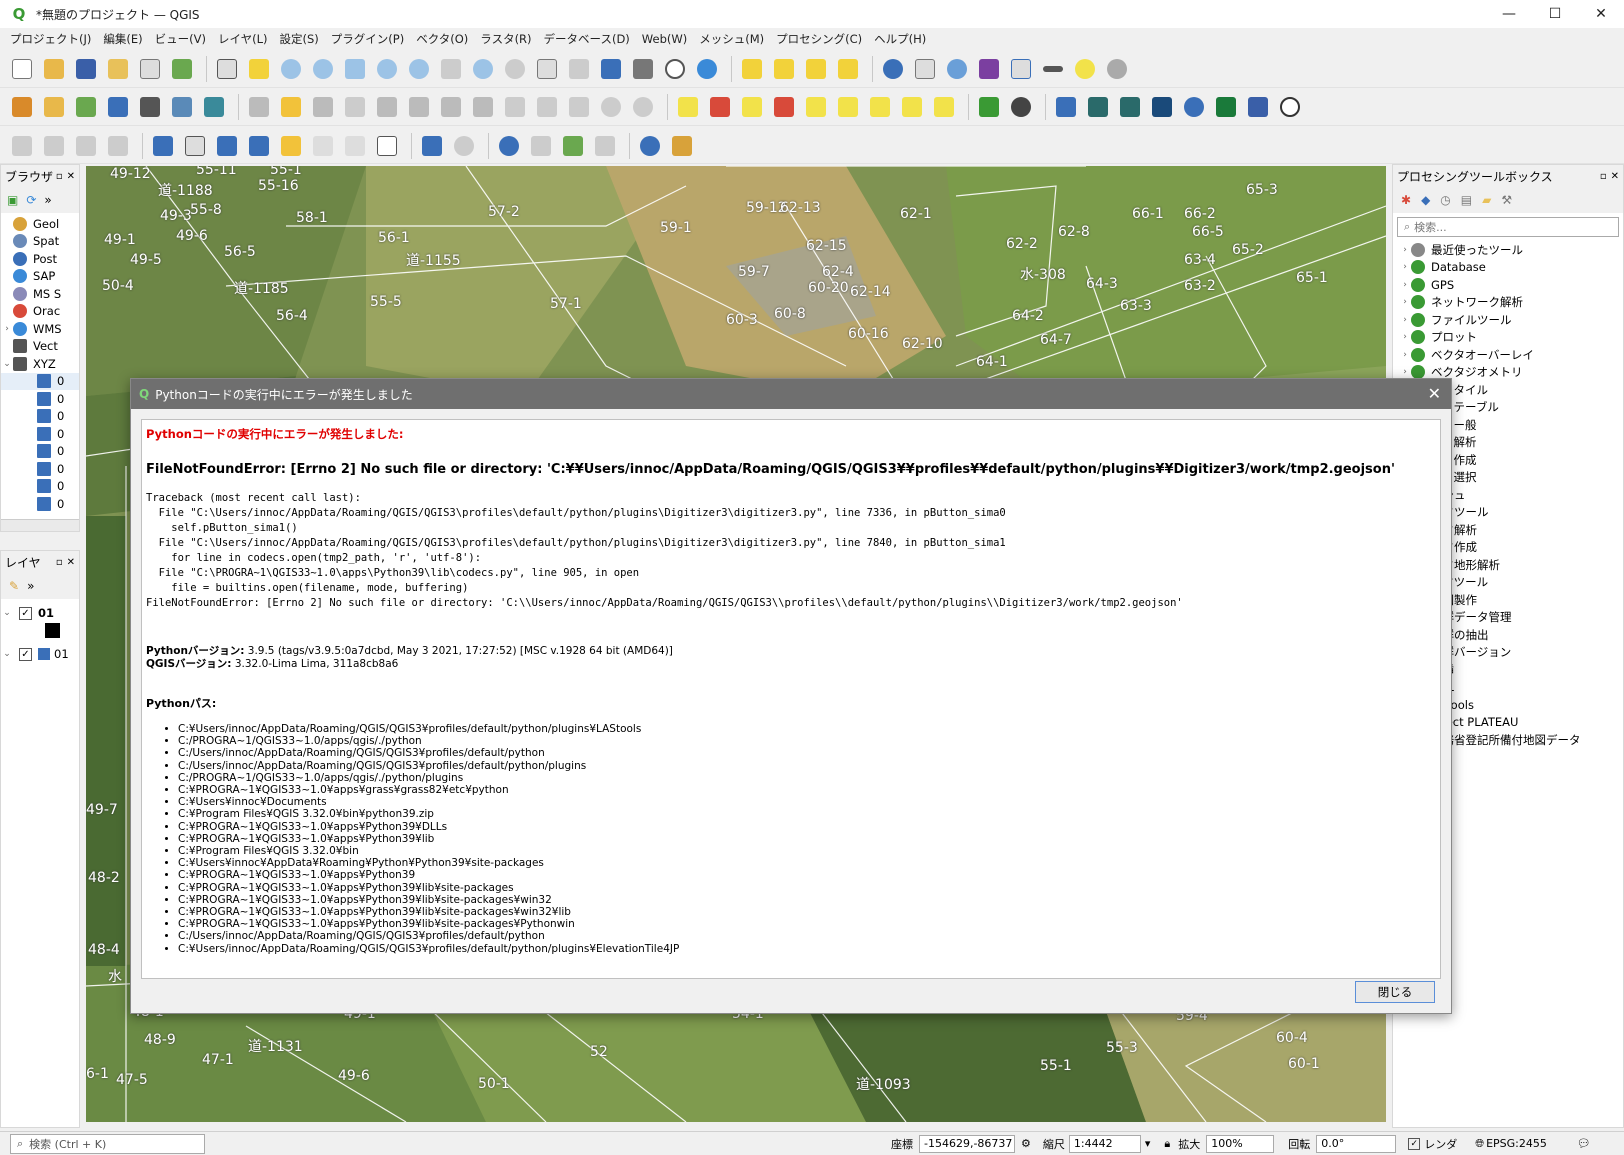  I want to click on style-brush-icon: ✎, so click(14, 586).